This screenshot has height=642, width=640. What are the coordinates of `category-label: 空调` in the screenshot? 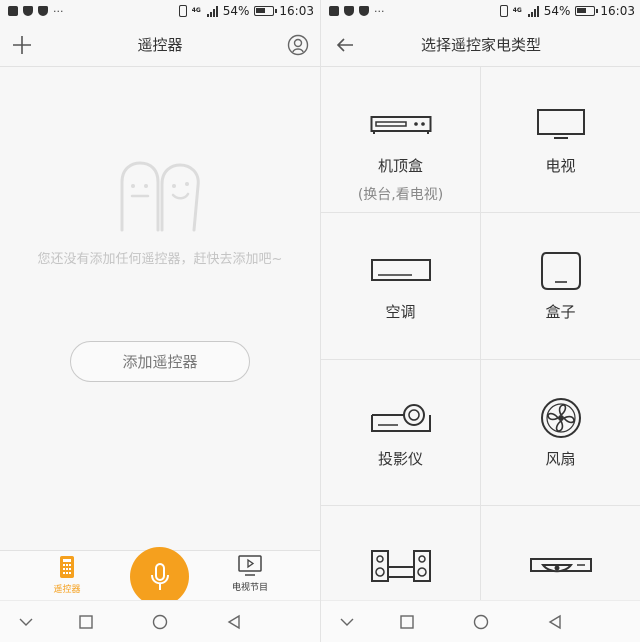 It's located at (400, 312).